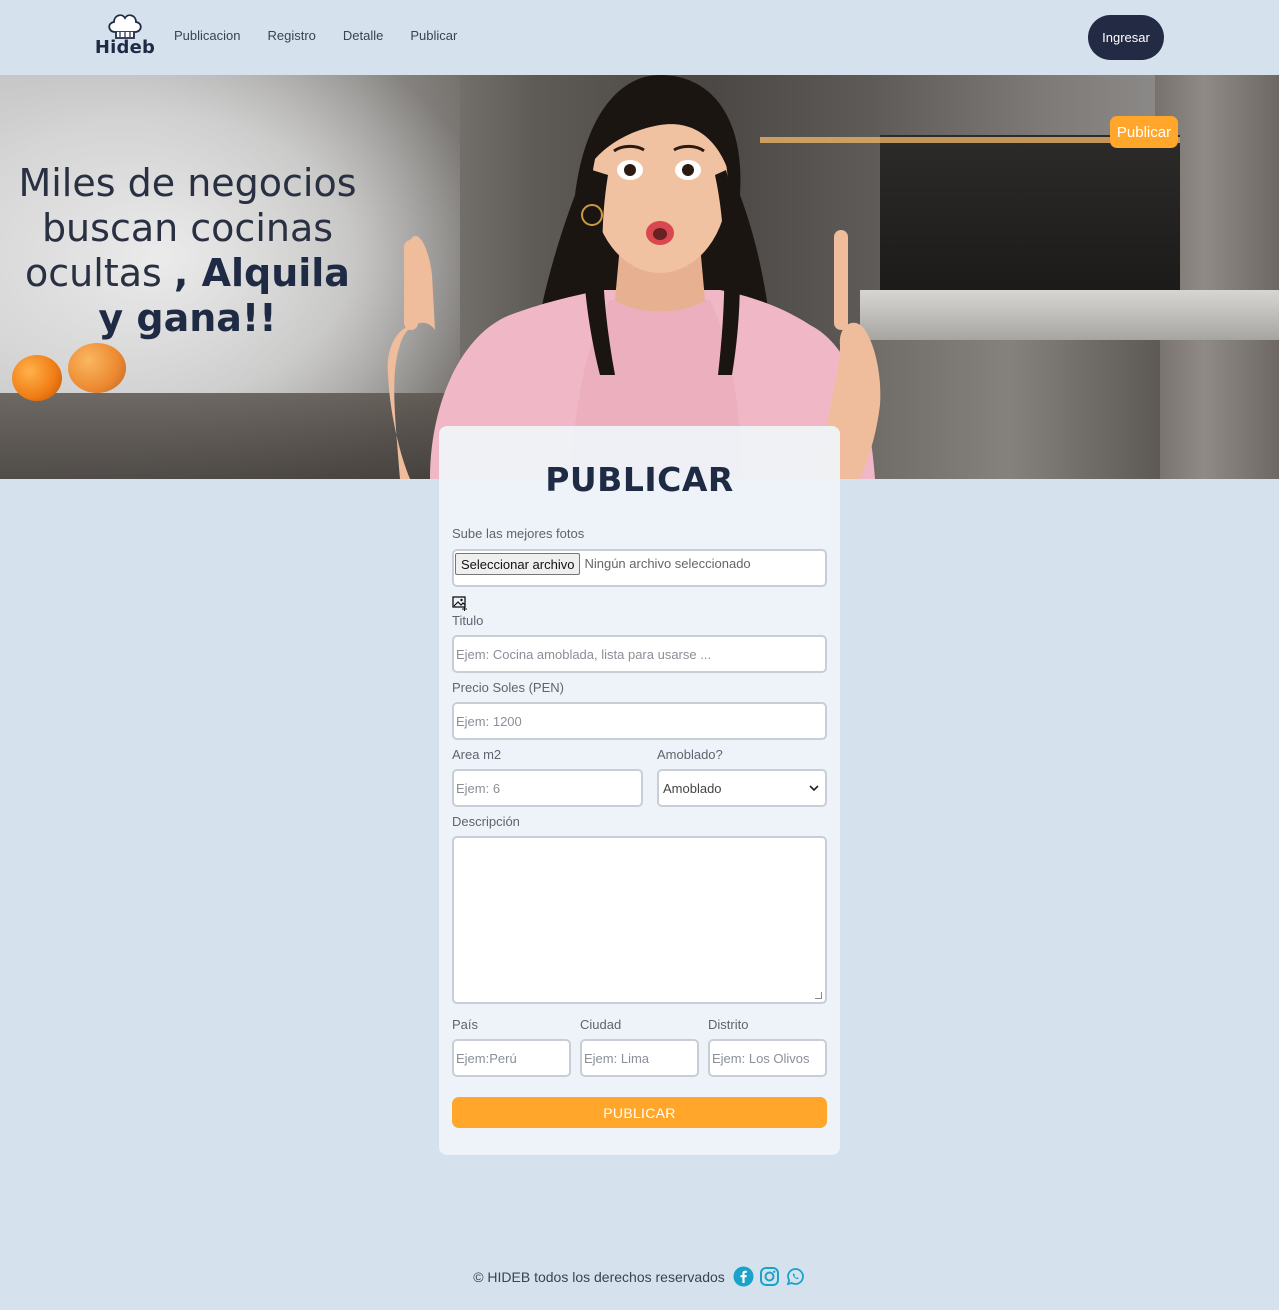  What do you see at coordinates (518, 564) in the screenshot?
I see `select-file-button: Seleccionar archivo` at bounding box center [518, 564].